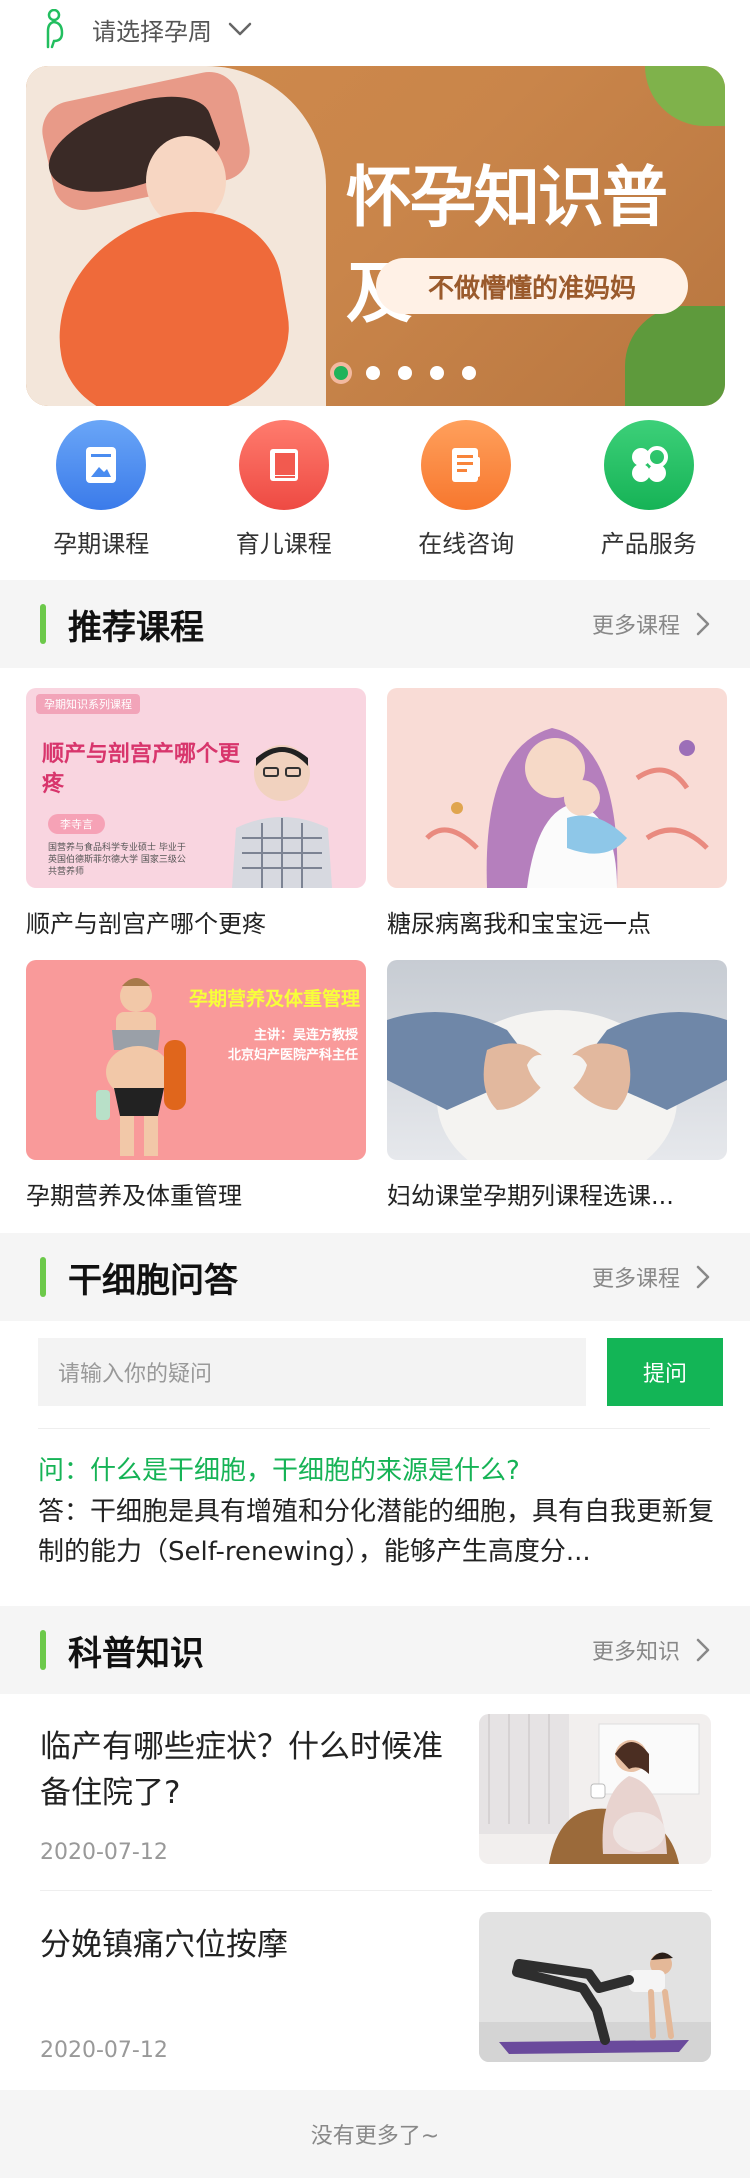  Describe the element at coordinates (466, 465) in the screenshot. I see `consult-list-icon` at that location.